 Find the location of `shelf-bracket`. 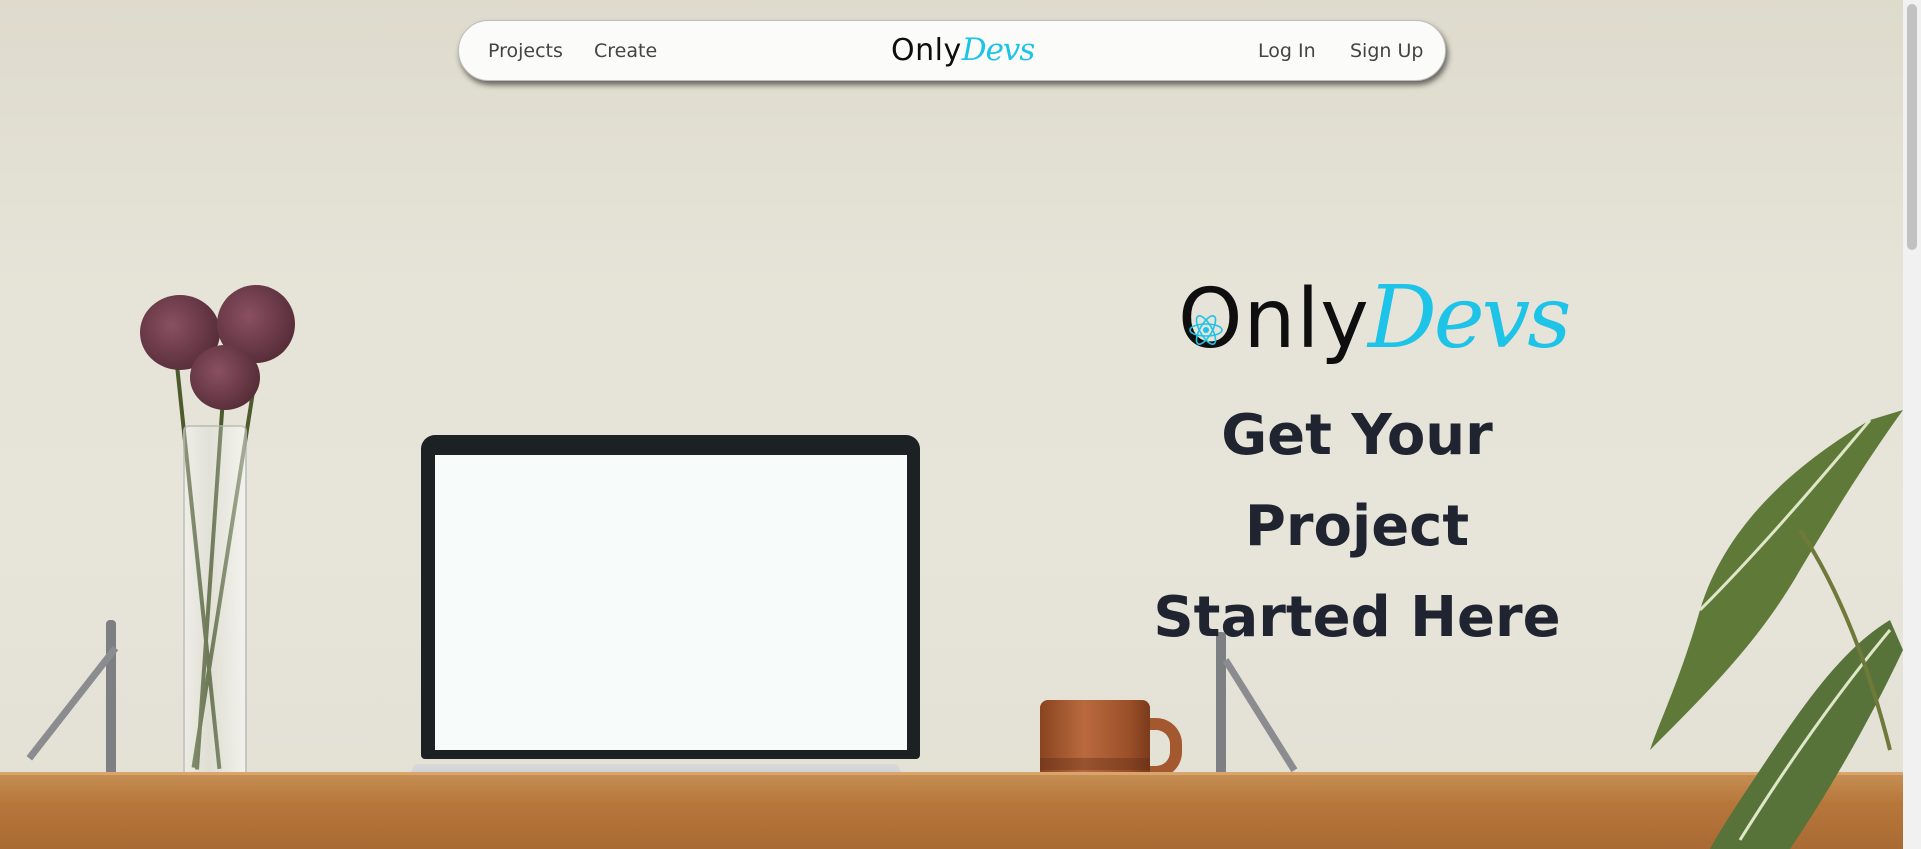

shelf-bracket is located at coordinates (111, 697).